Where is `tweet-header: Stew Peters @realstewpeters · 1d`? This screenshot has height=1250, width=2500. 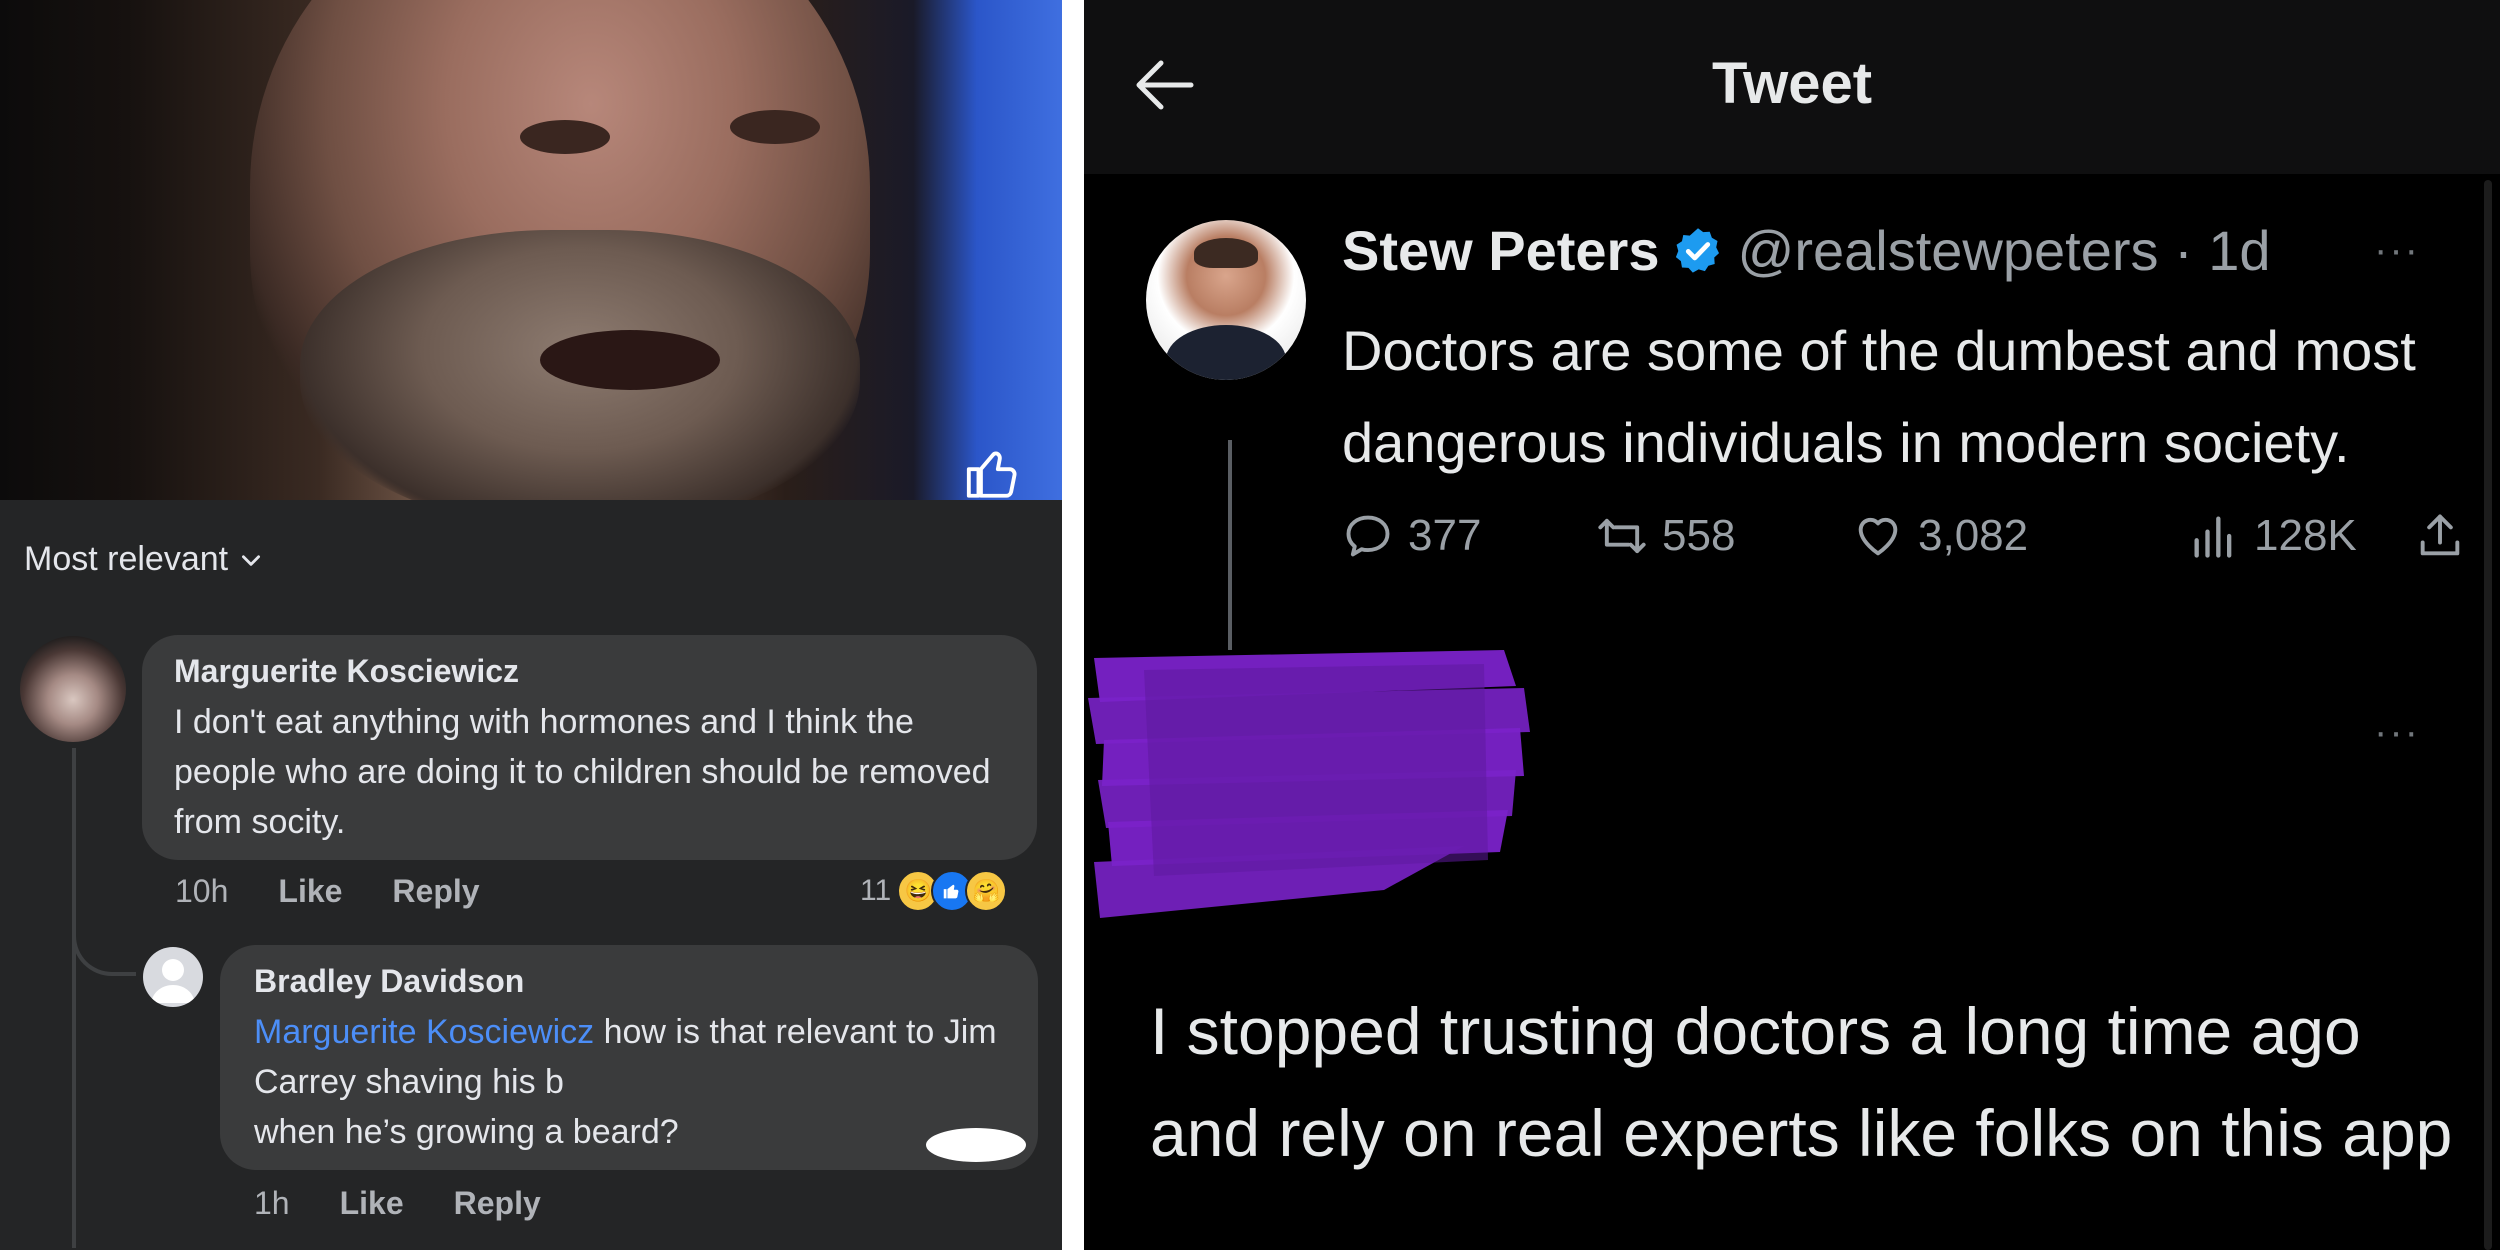 tweet-header: Stew Peters @realstewpeters · 1d is located at coordinates (1806, 250).